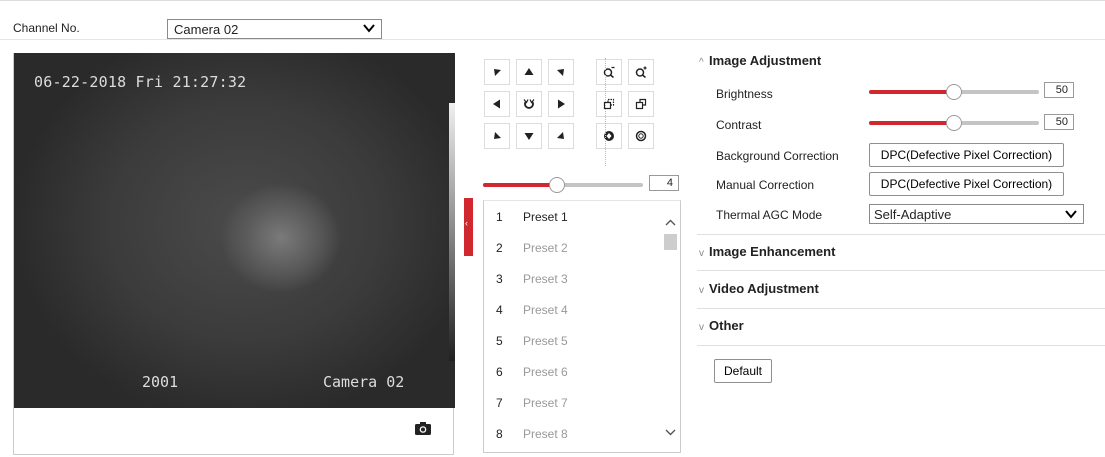 The image size is (1105, 457). I want to click on section-image-adjustment: ^ Image Adjustment, so click(760, 60).